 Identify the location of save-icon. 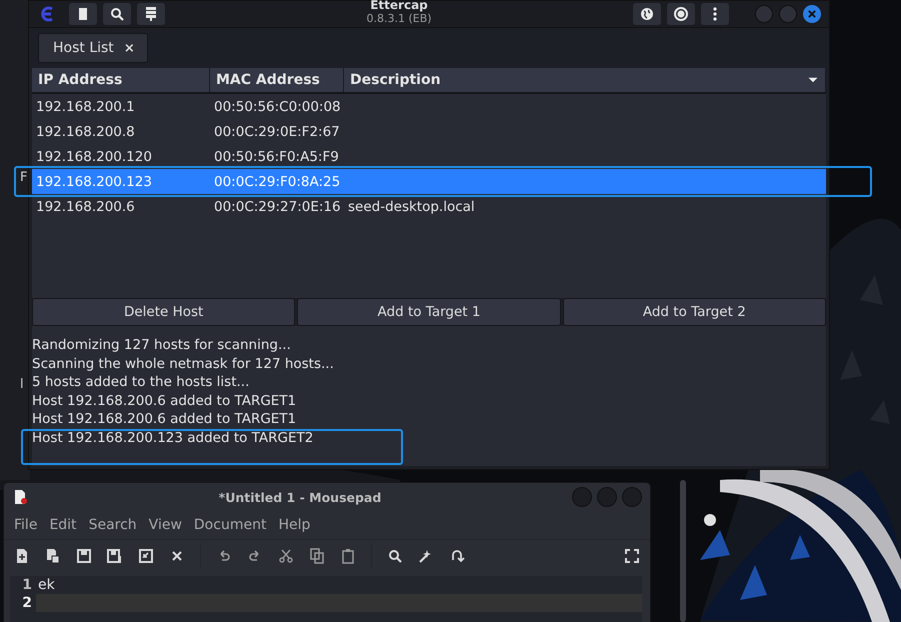
(84, 556).